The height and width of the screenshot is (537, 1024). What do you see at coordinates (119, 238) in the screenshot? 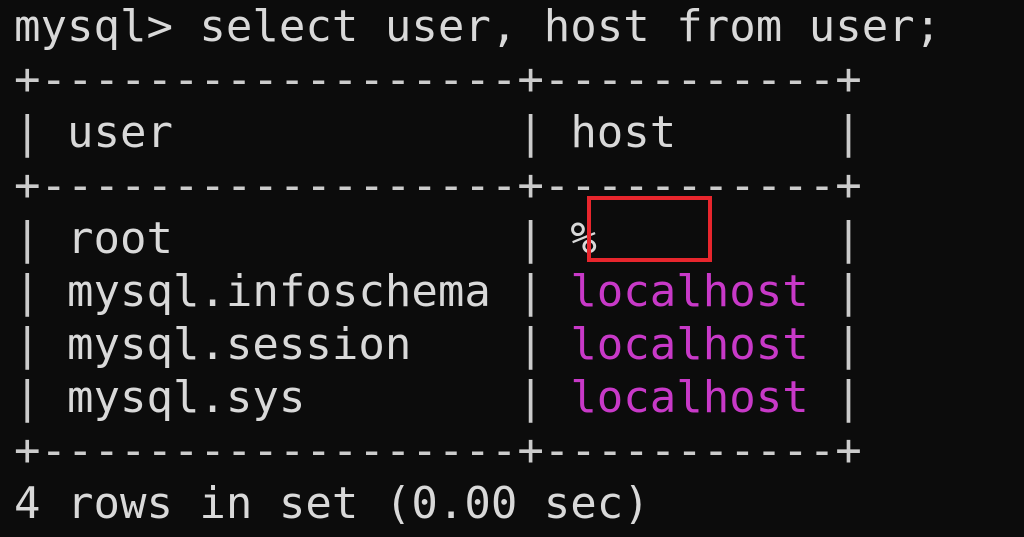
I see `row-user-cell: root` at bounding box center [119, 238].